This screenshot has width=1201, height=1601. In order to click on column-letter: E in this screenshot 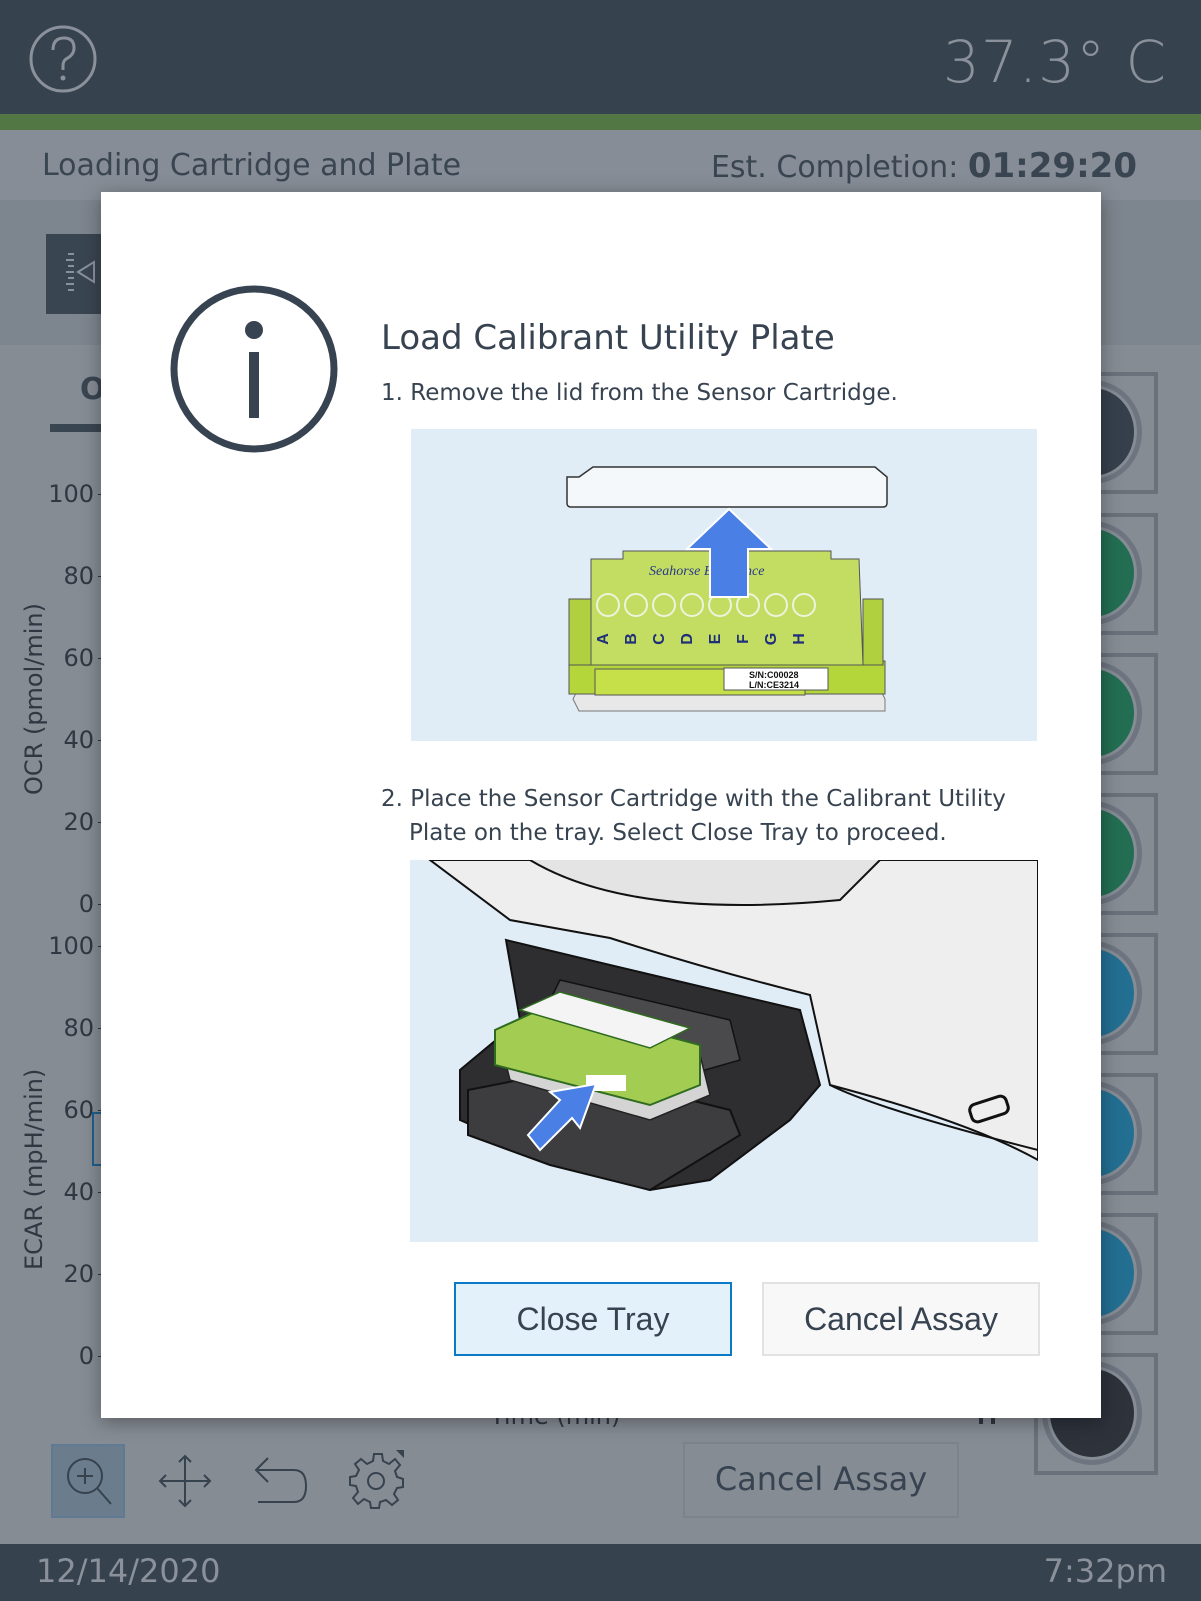, I will do `click(715, 638)`.